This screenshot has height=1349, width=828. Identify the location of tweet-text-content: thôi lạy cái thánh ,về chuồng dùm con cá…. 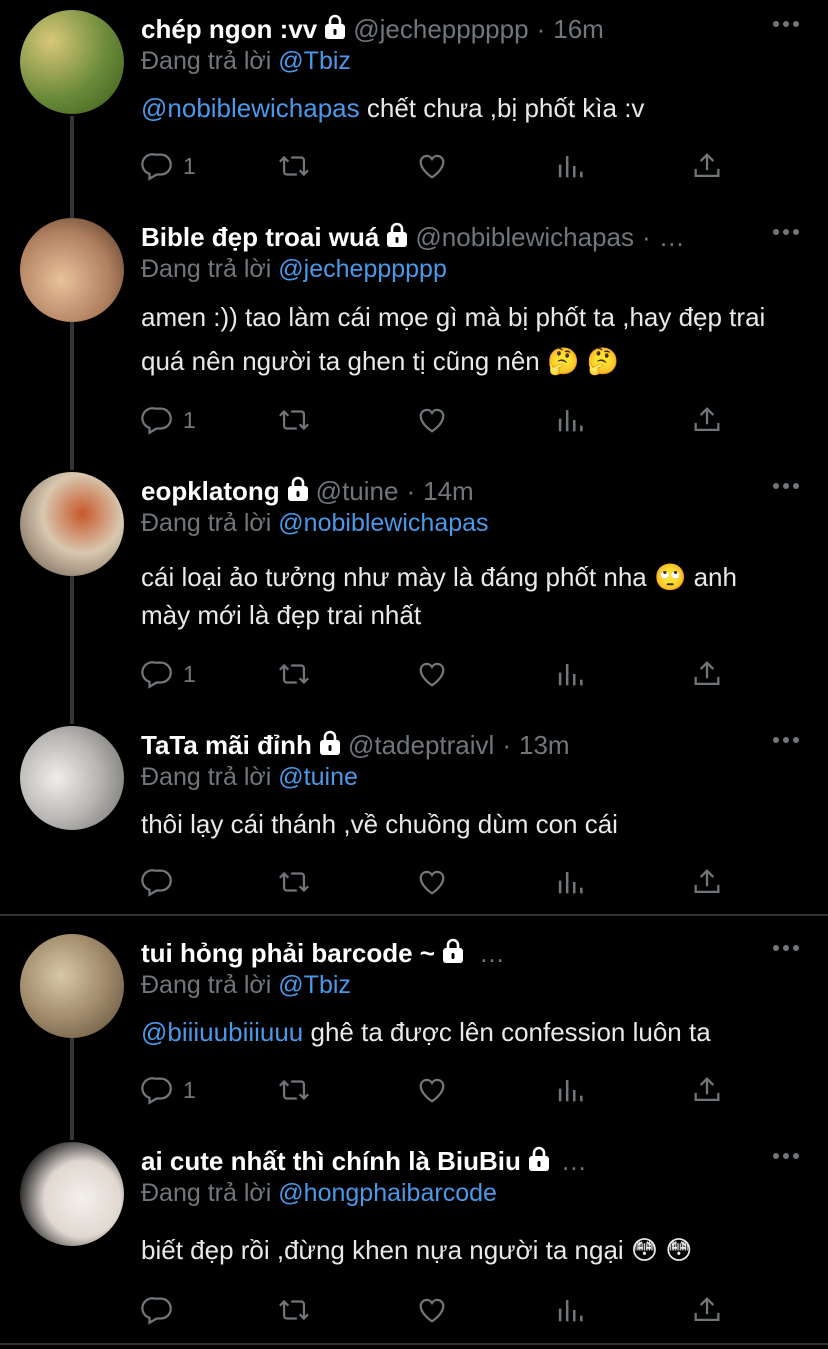
(379, 824).